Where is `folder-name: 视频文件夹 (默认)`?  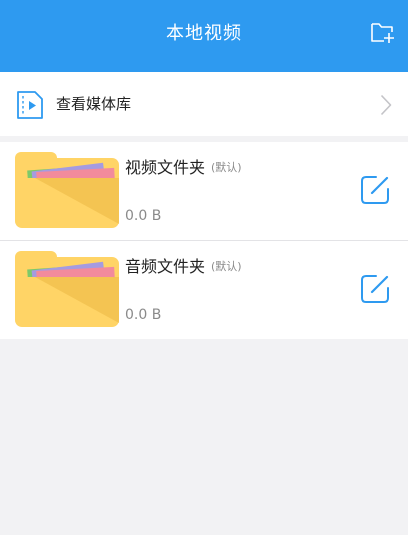
folder-name: 视频文件夹 (默认) is located at coordinates (183, 166).